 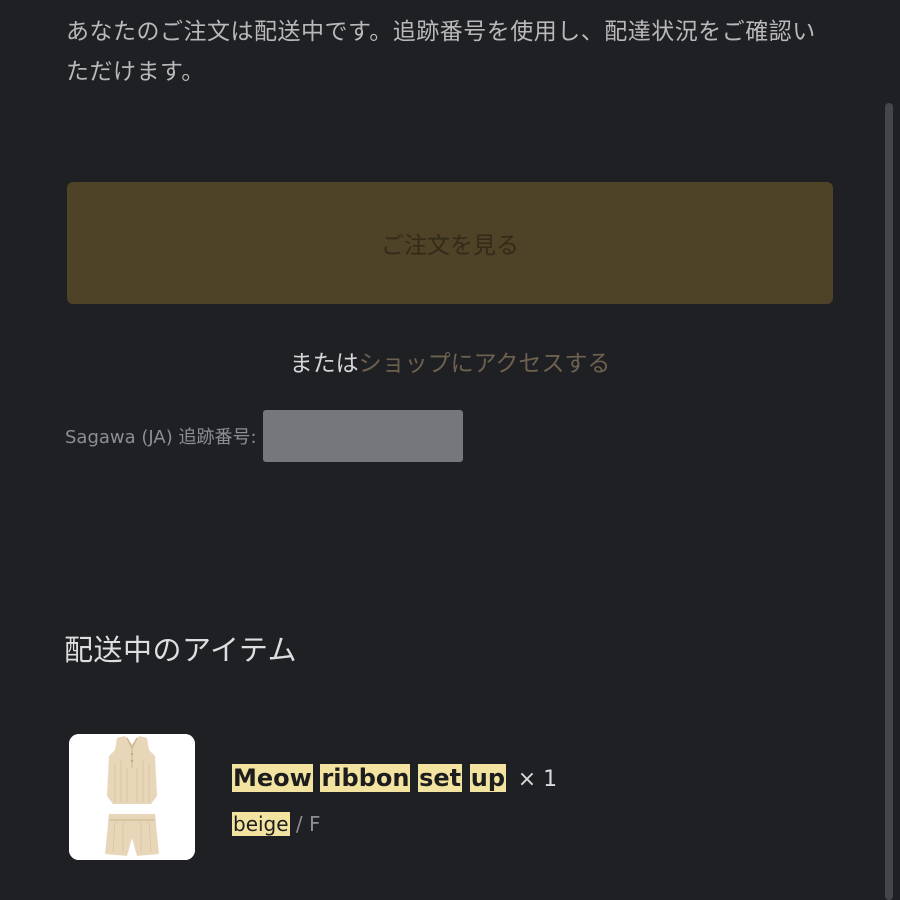 I want to click on item-name-word: ribbon, so click(x=365, y=778).